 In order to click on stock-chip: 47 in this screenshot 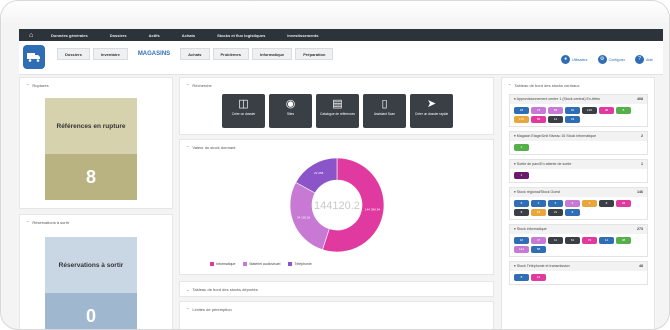, I will do `click(538, 240)`.